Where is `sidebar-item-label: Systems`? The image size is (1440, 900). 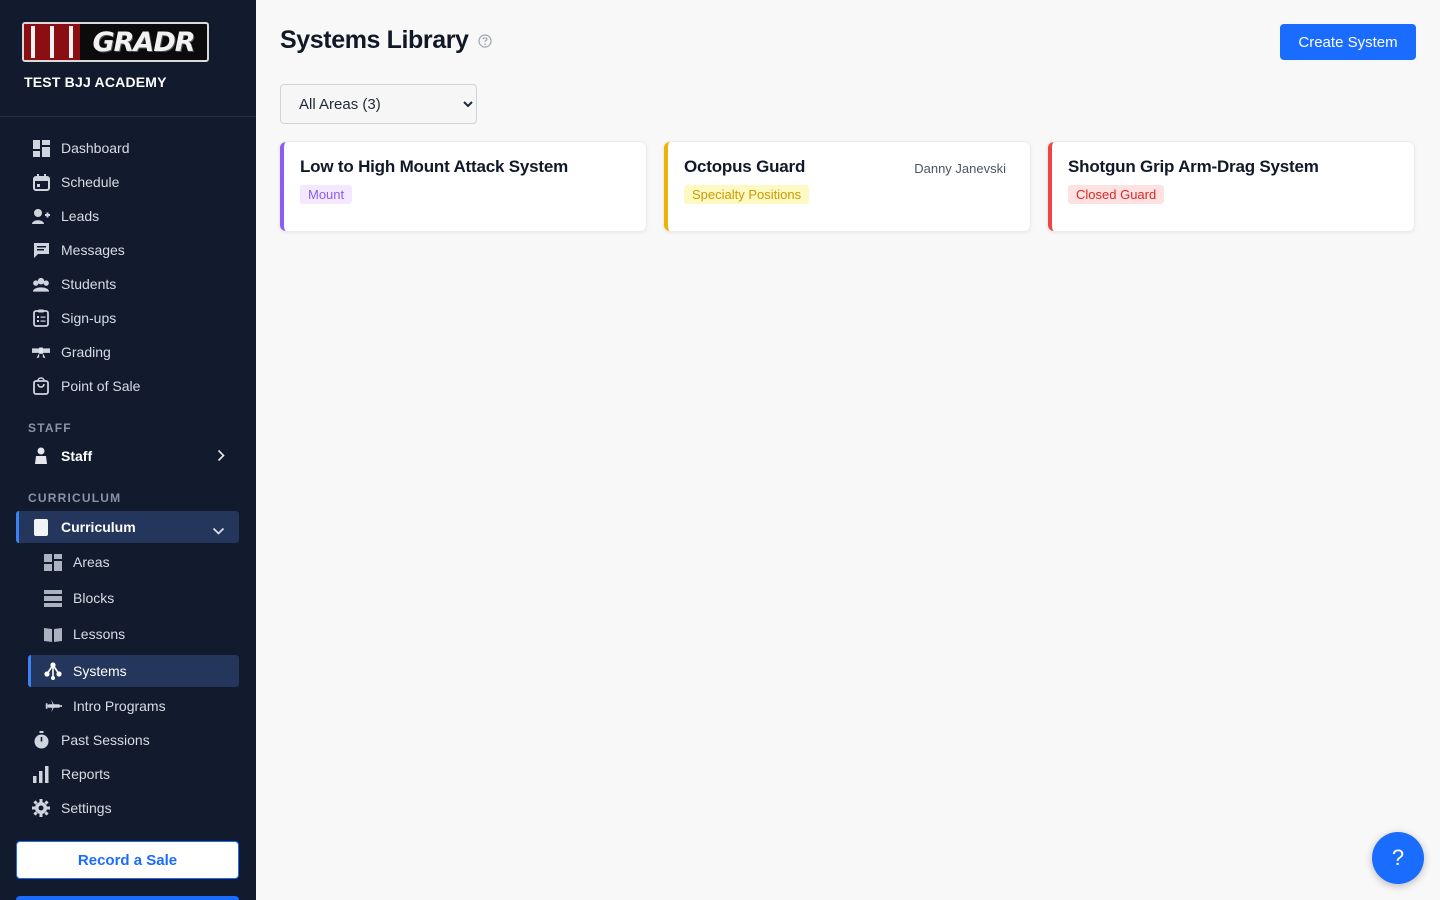
sidebar-item-label: Systems is located at coordinates (100, 671).